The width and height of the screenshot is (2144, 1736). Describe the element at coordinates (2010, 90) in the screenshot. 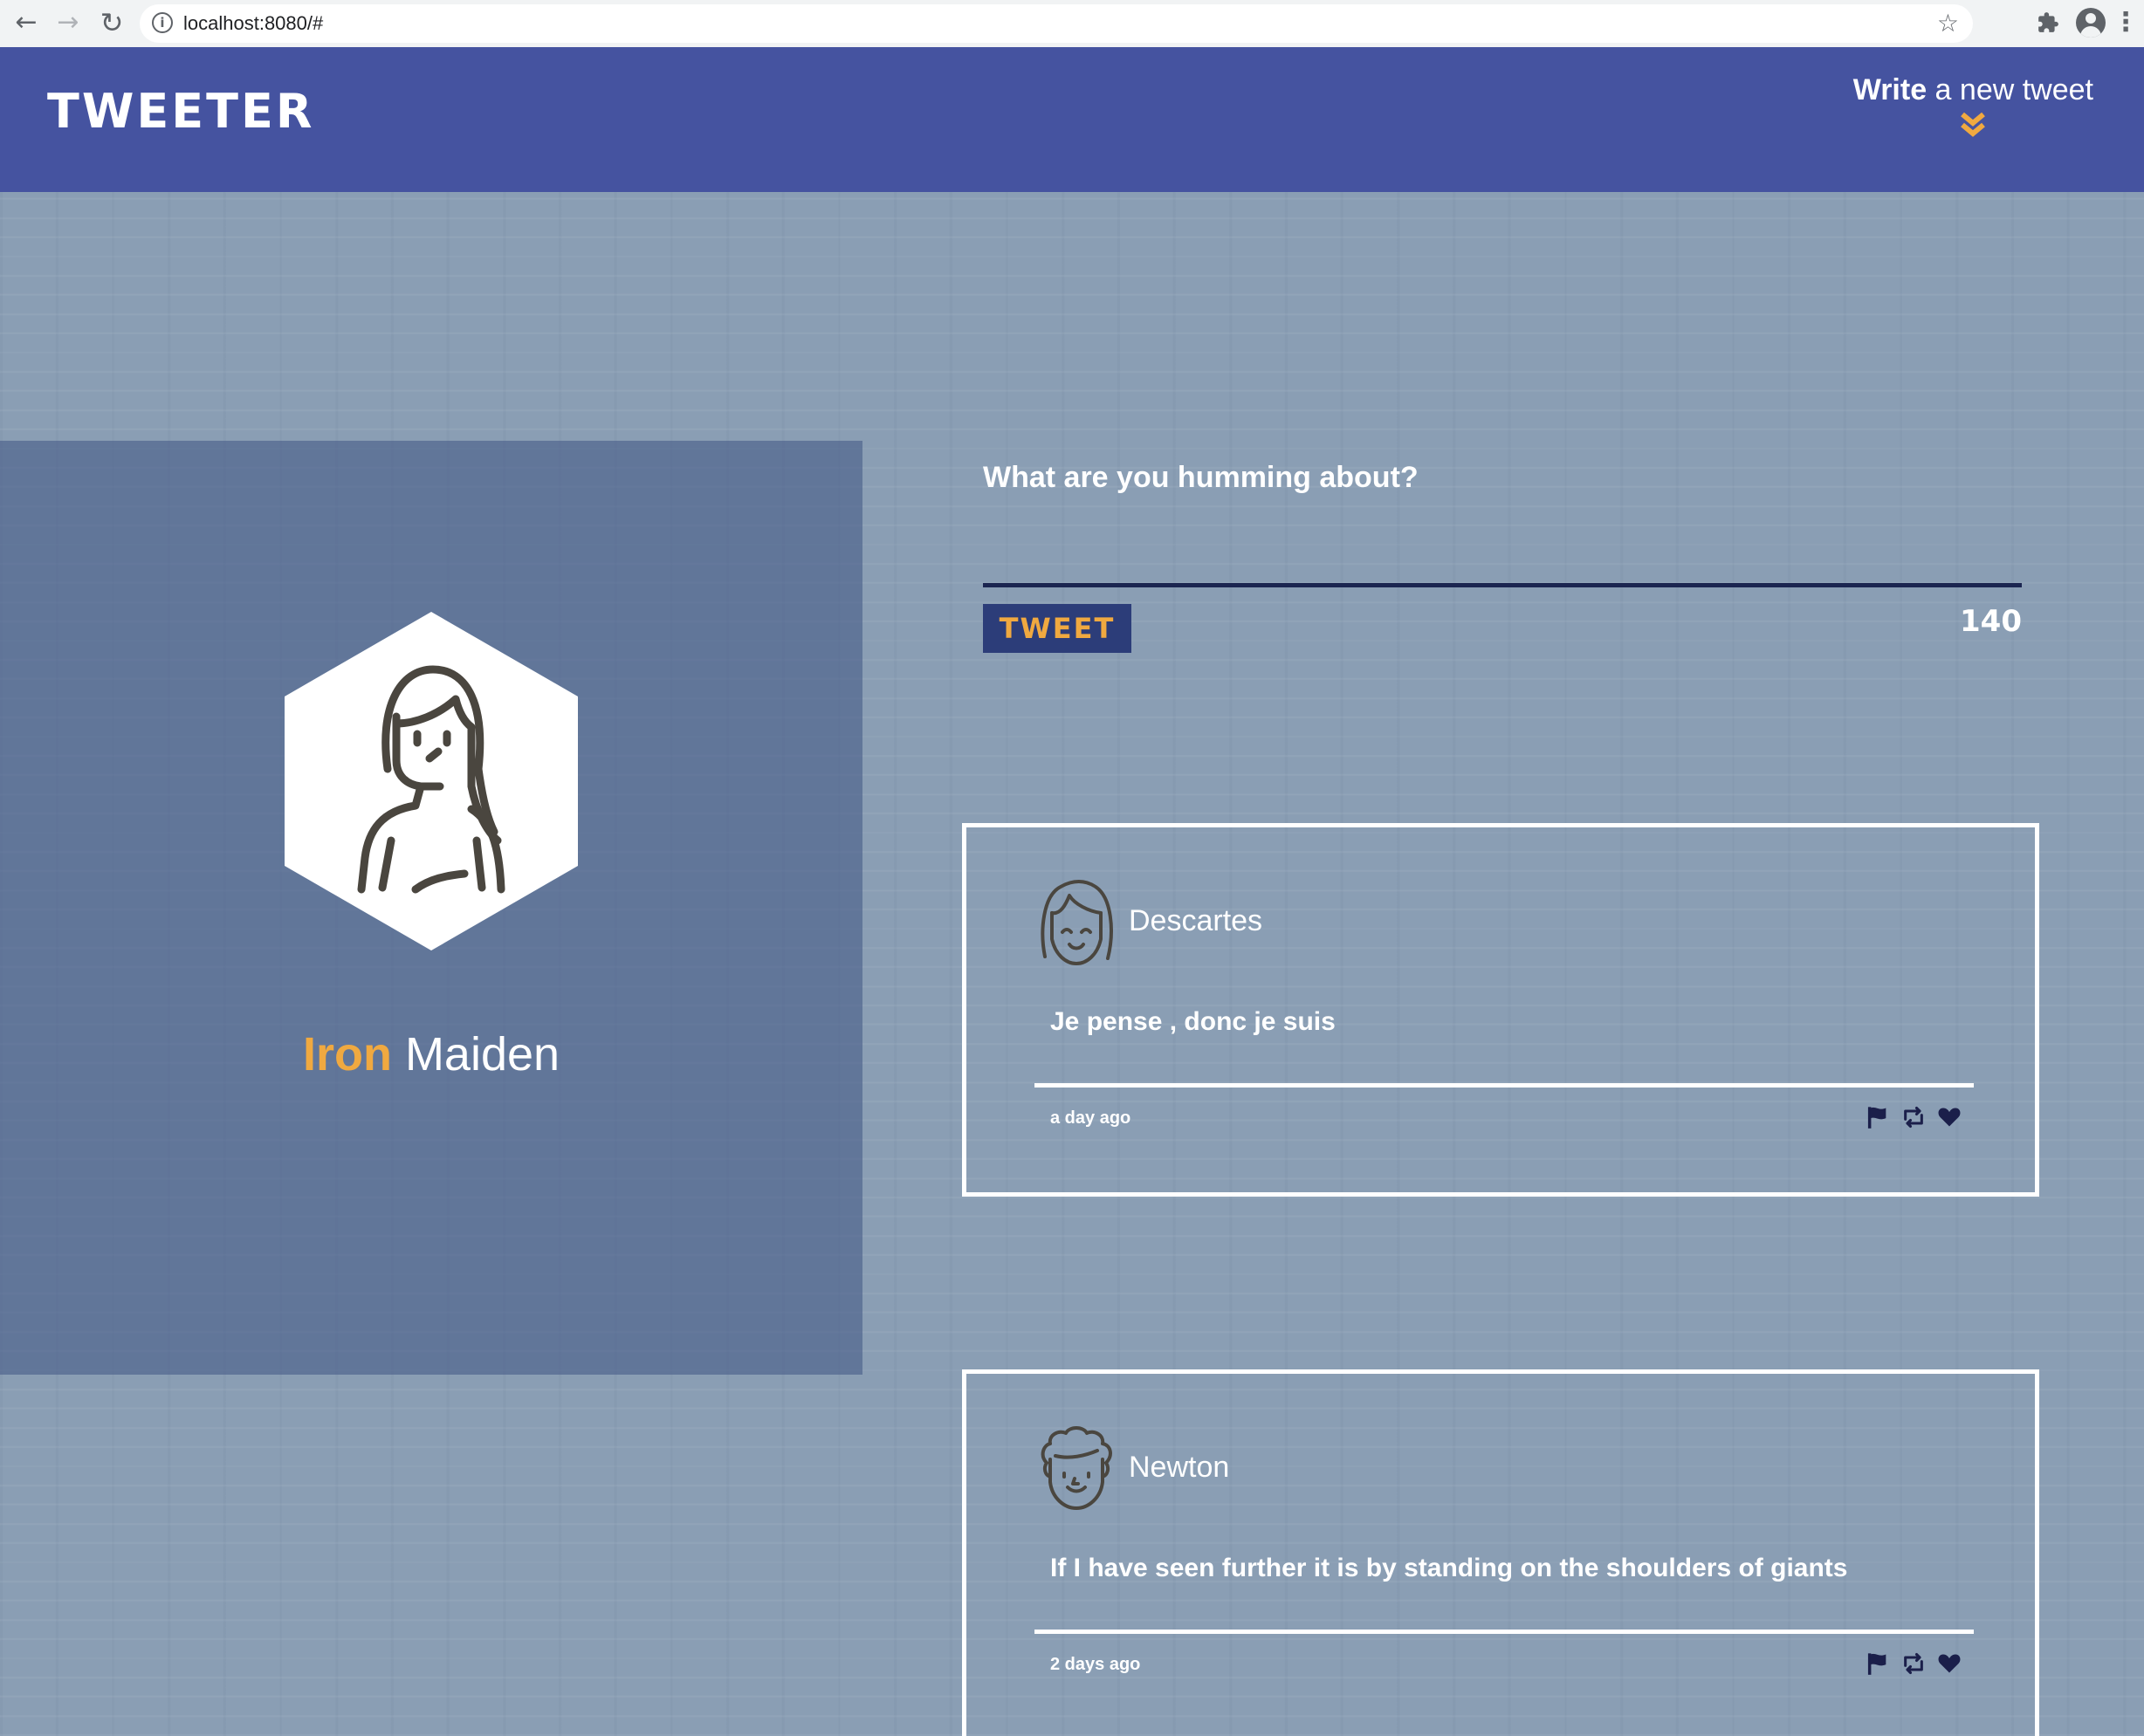

I see `write-tweet-label-rest: a new tweet` at that location.